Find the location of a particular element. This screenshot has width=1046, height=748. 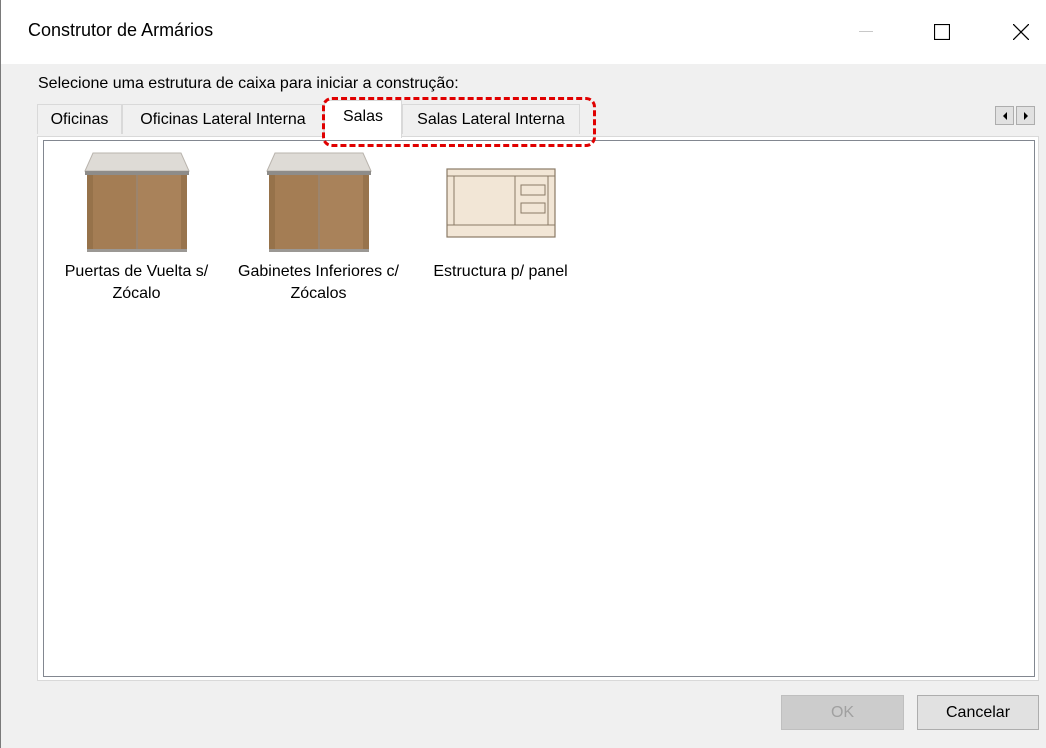

item-label: Estructura p/ panel is located at coordinates (500, 271).